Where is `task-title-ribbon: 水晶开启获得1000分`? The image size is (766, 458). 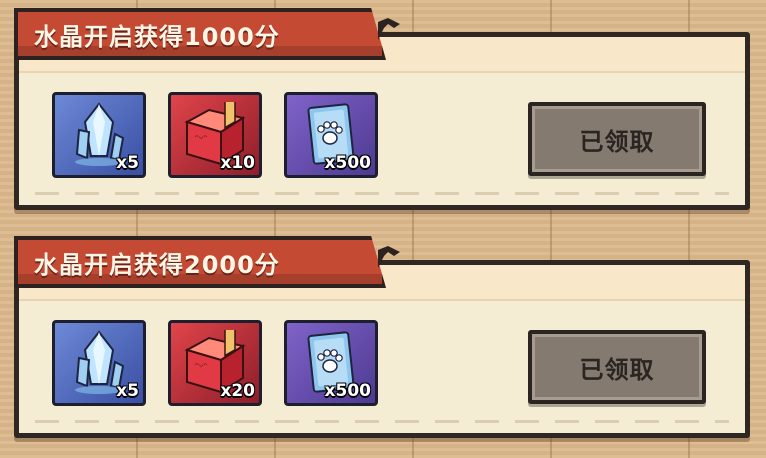 task-title-ribbon: 水晶开启获得1000分 is located at coordinates (200, 34).